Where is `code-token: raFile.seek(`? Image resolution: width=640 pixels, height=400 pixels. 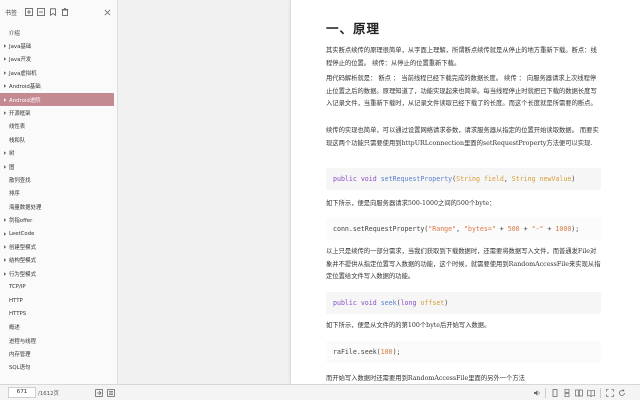 code-token: raFile.seek( is located at coordinates (357, 352).